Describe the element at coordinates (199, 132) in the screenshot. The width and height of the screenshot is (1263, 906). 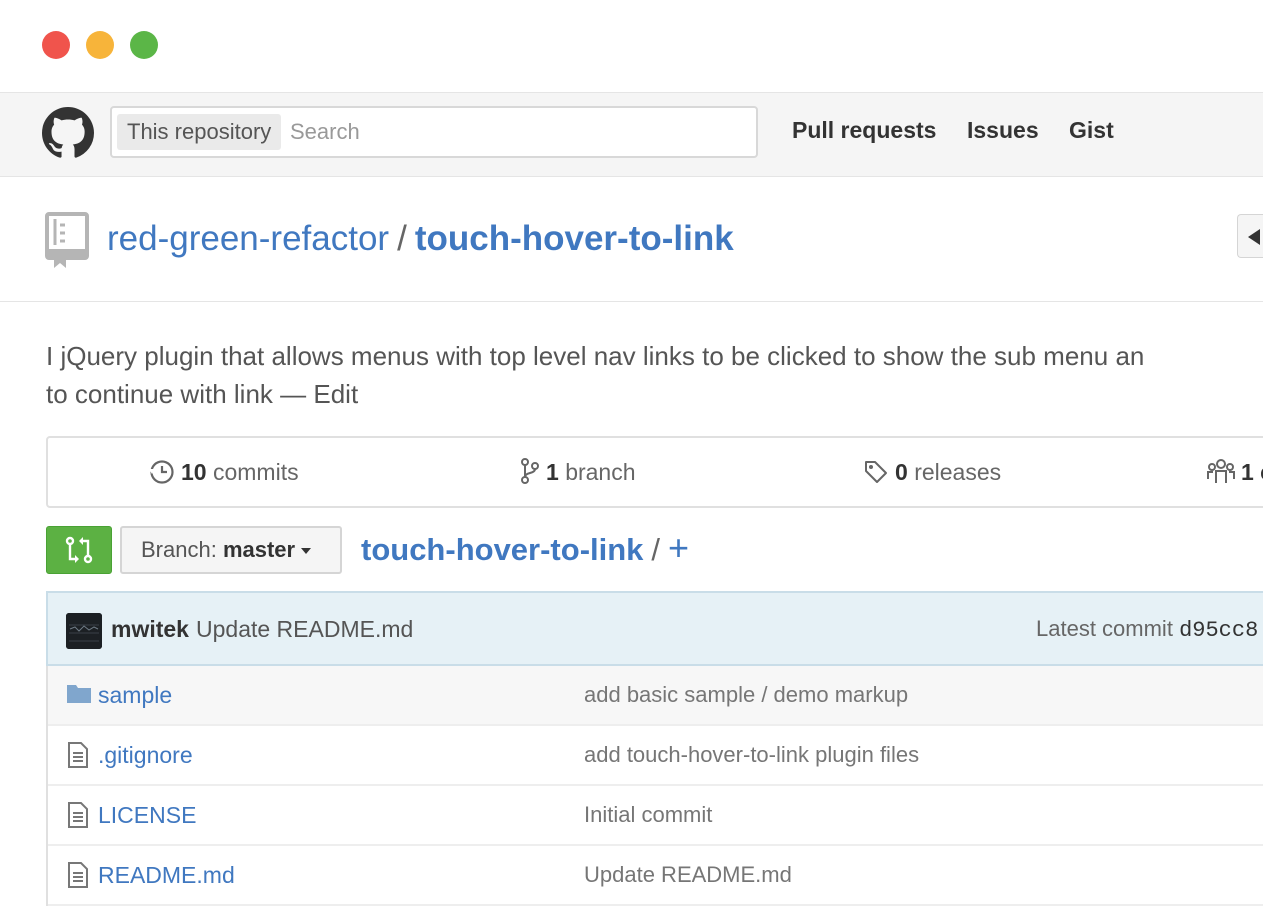
I see `search-scope-label: This repository` at that location.